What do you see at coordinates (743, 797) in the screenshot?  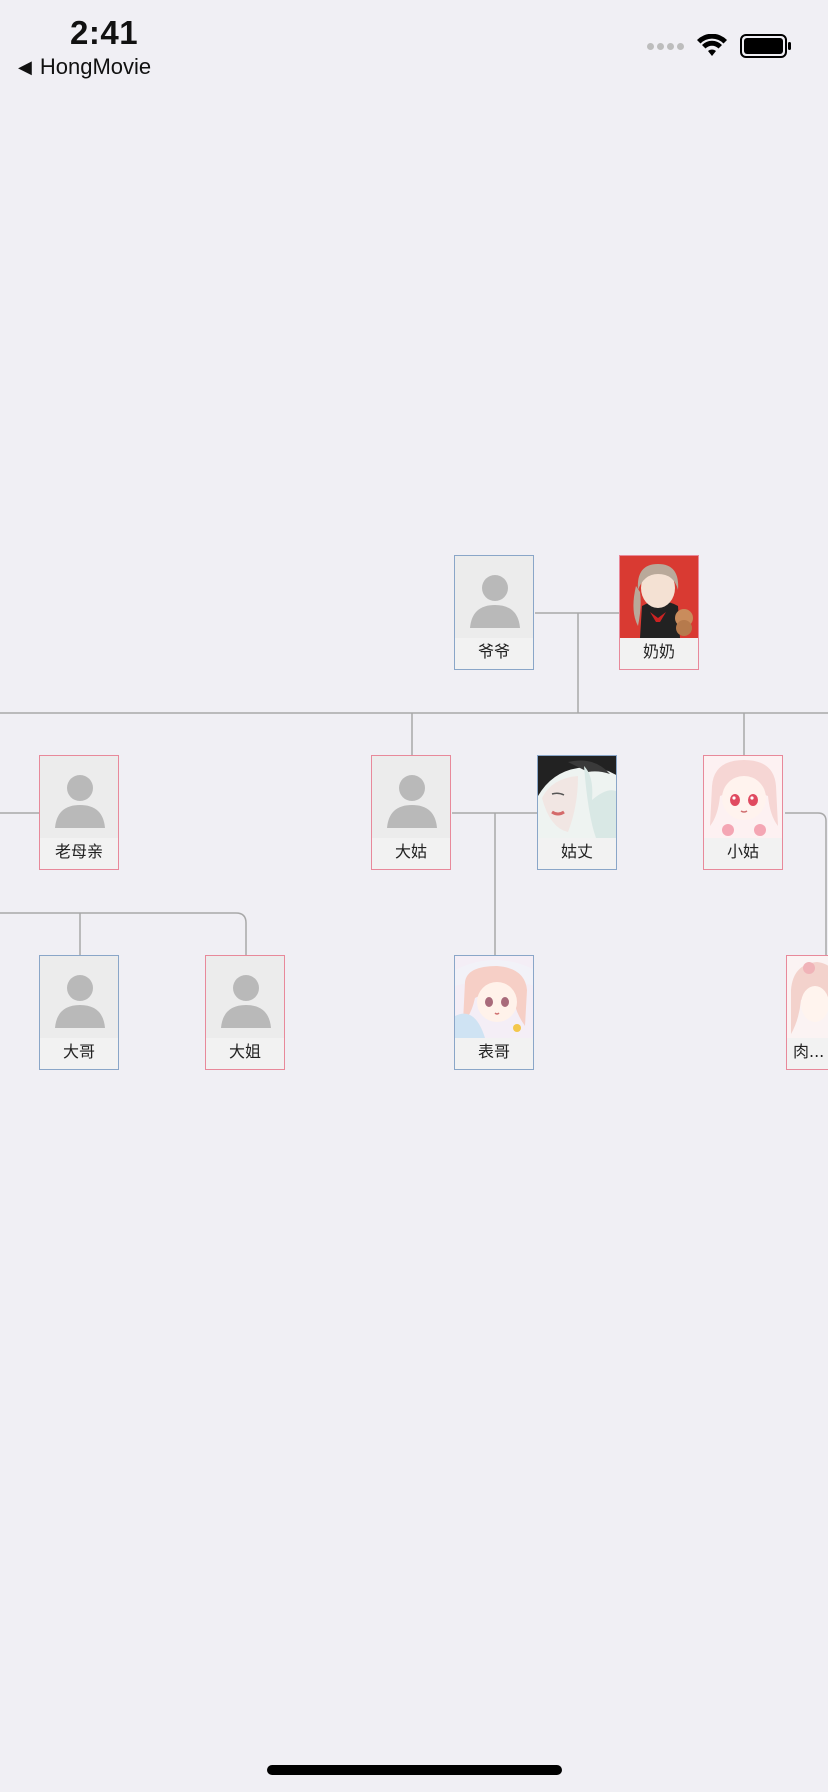 I see `aunt-youngest-photo` at bounding box center [743, 797].